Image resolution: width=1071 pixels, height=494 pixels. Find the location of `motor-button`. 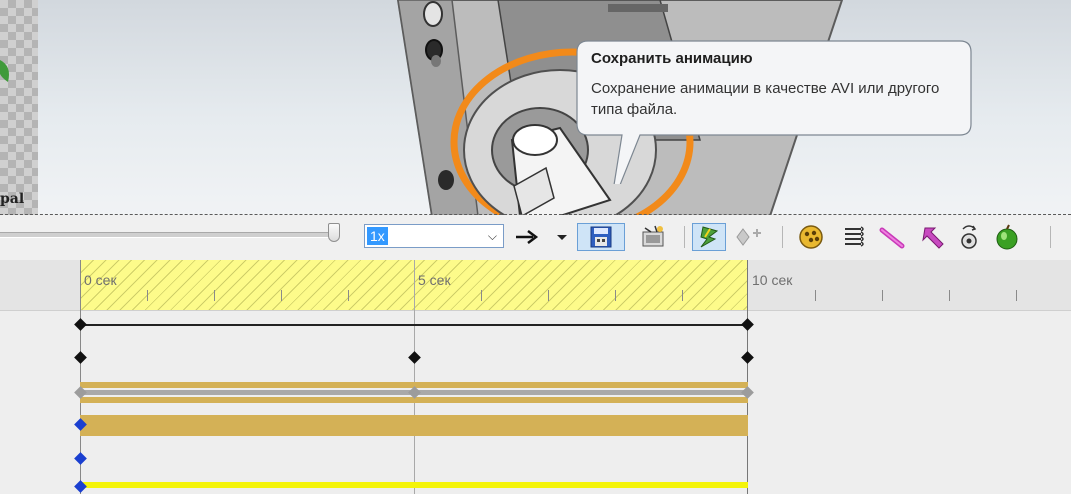

motor-button is located at coordinates (969, 237).